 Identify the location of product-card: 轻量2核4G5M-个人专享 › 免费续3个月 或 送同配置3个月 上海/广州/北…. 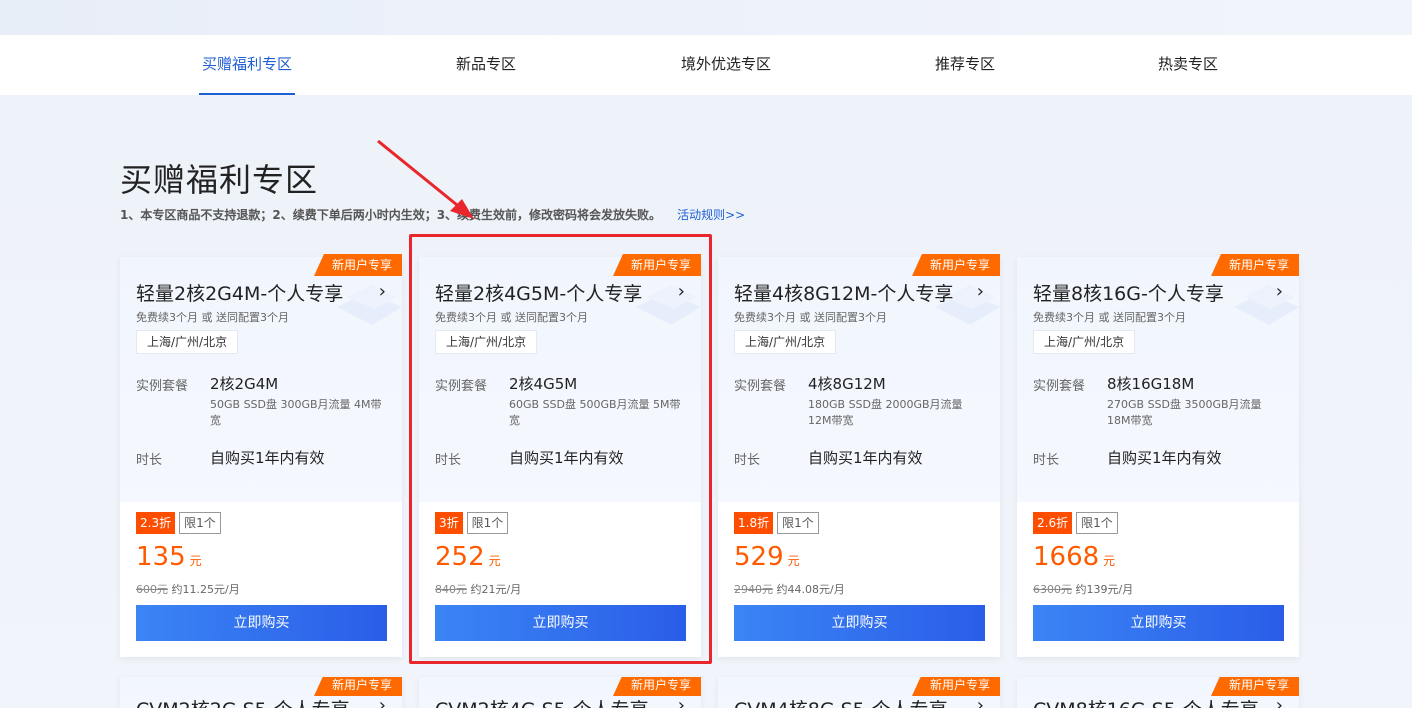
(560, 455).